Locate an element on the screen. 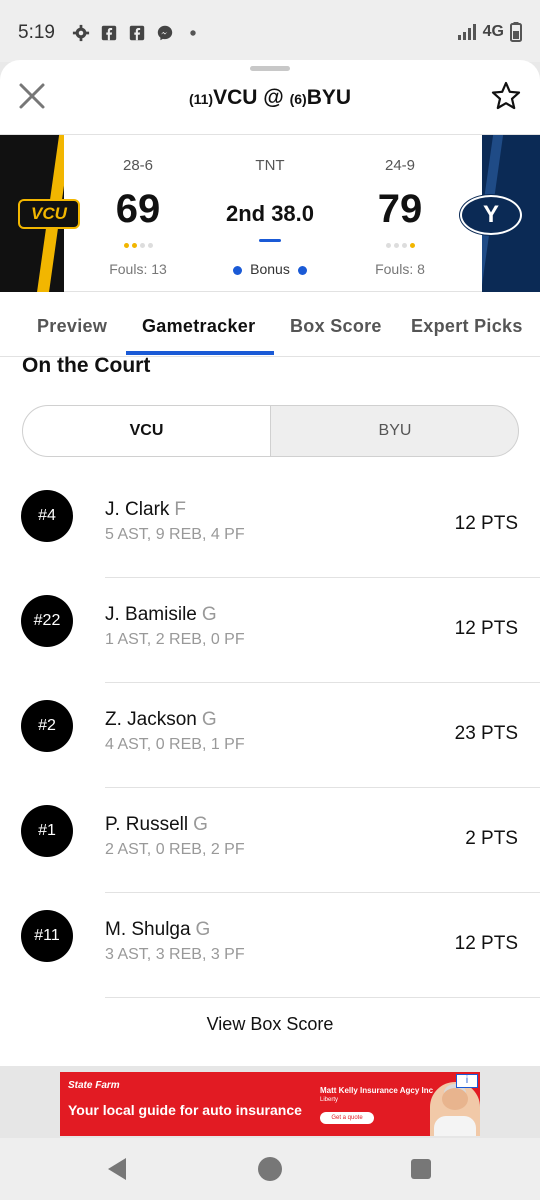 This screenshot has width=540, height=1200. home-icon is located at coordinates (270, 1169).